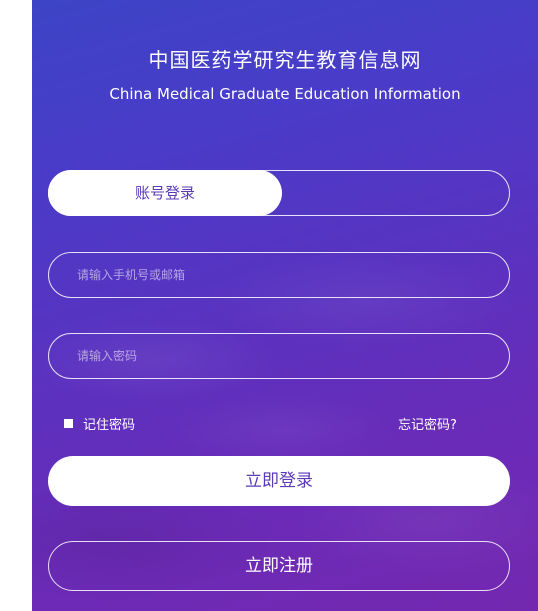 This screenshot has width=538, height=611. I want to click on site-title: 中国医药学研究生教育信息网, so click(285, 60).